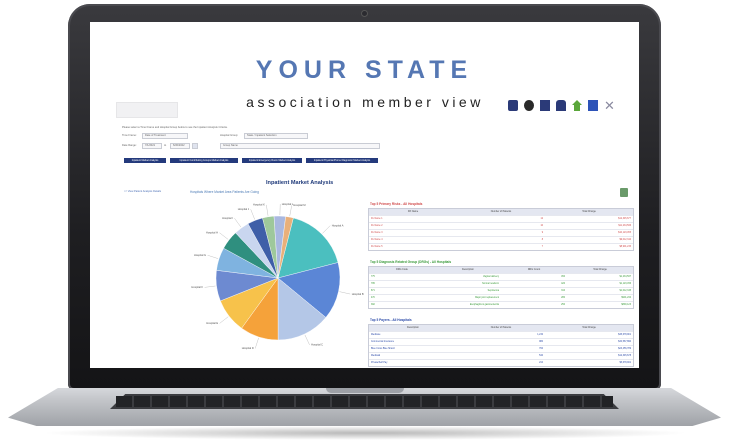 This screenshot has height=448, width=729. I want to click on table-row: Medicare 1,234 $45,678,901, so click(501, 334).